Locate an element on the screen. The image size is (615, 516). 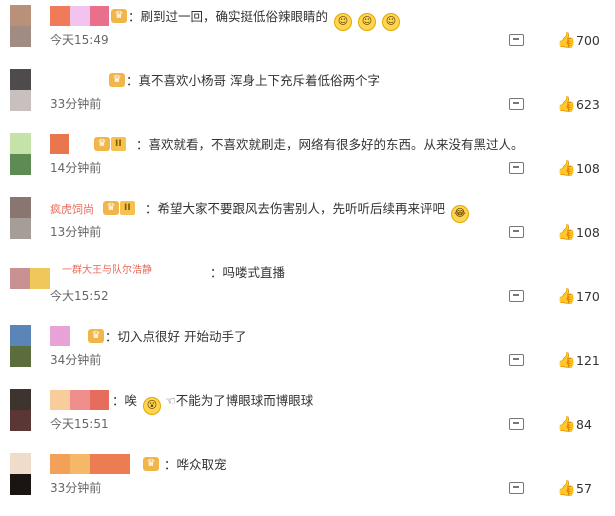
like-button: 👍 84 is located at coordinates (574, 424).